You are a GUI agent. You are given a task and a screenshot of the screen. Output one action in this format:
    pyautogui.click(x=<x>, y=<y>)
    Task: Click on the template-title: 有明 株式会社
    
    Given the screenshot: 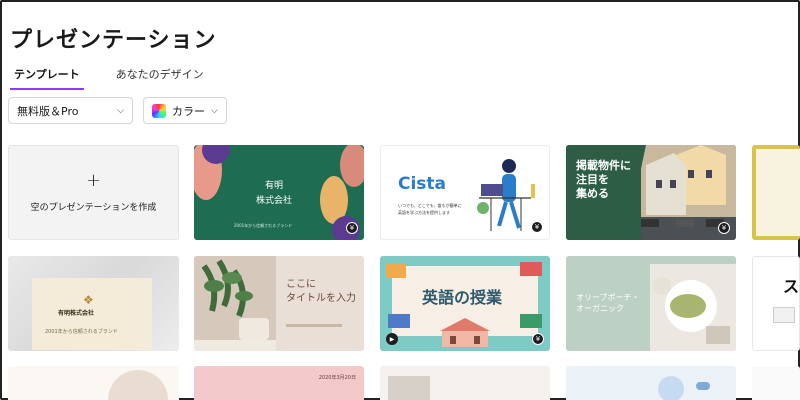 What is the action you would take?
    pyautogui.click(x=274, y=193)
    